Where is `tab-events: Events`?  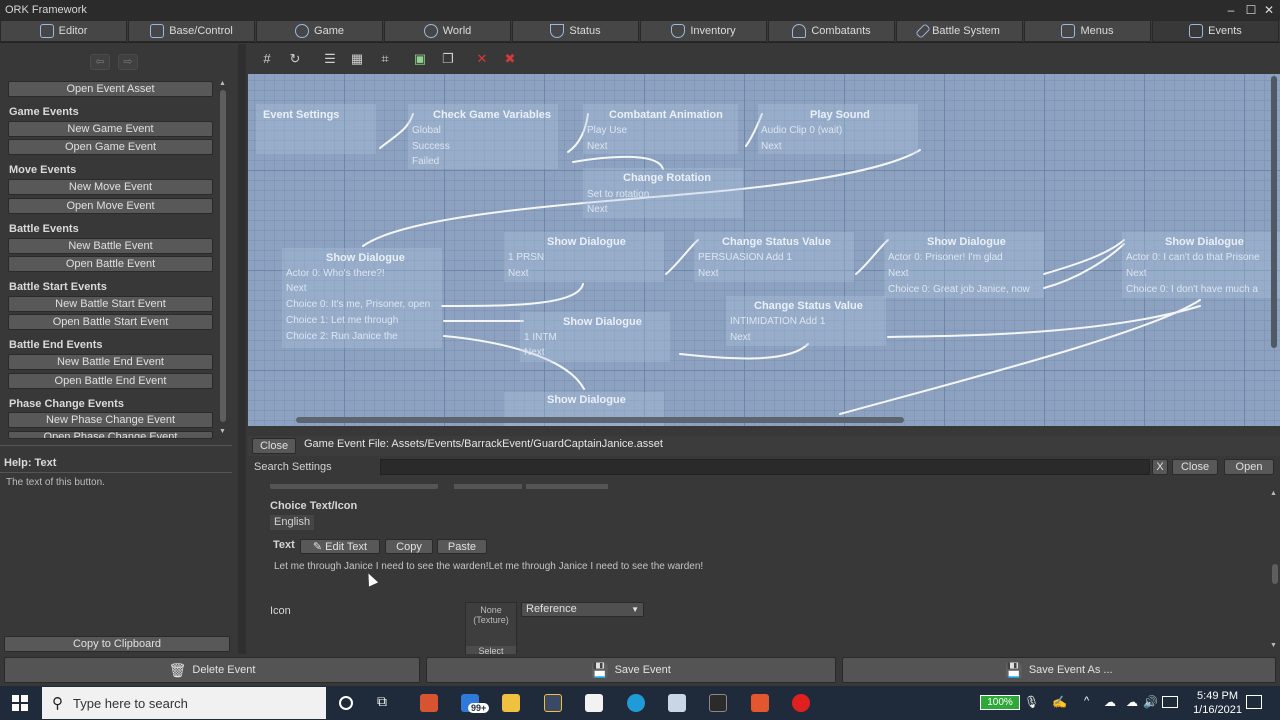
tab-events: Events is located at coordinates (1215, 31).